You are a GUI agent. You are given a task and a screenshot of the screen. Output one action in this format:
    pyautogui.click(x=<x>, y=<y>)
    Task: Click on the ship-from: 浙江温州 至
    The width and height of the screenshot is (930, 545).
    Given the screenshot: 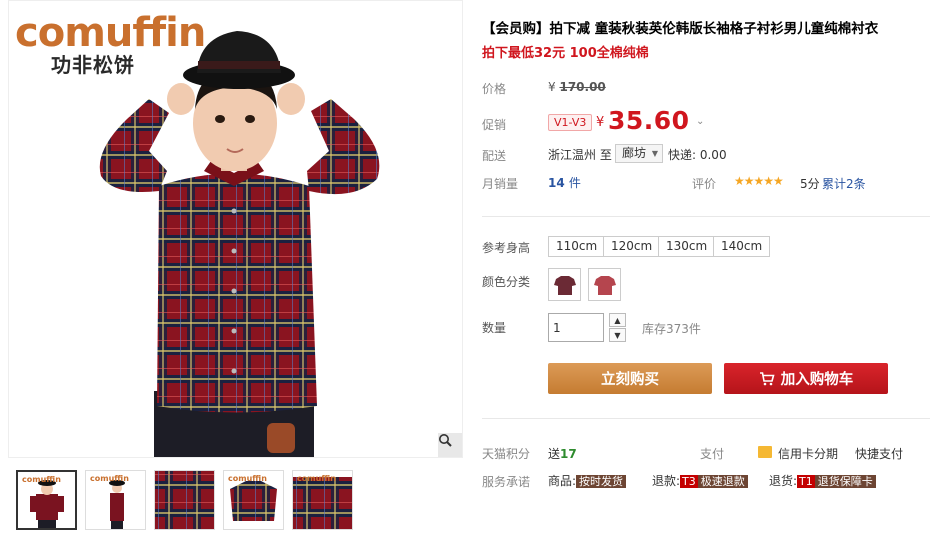 What is the action you would take?
    pyautogui.click(x=580, y=155)
    